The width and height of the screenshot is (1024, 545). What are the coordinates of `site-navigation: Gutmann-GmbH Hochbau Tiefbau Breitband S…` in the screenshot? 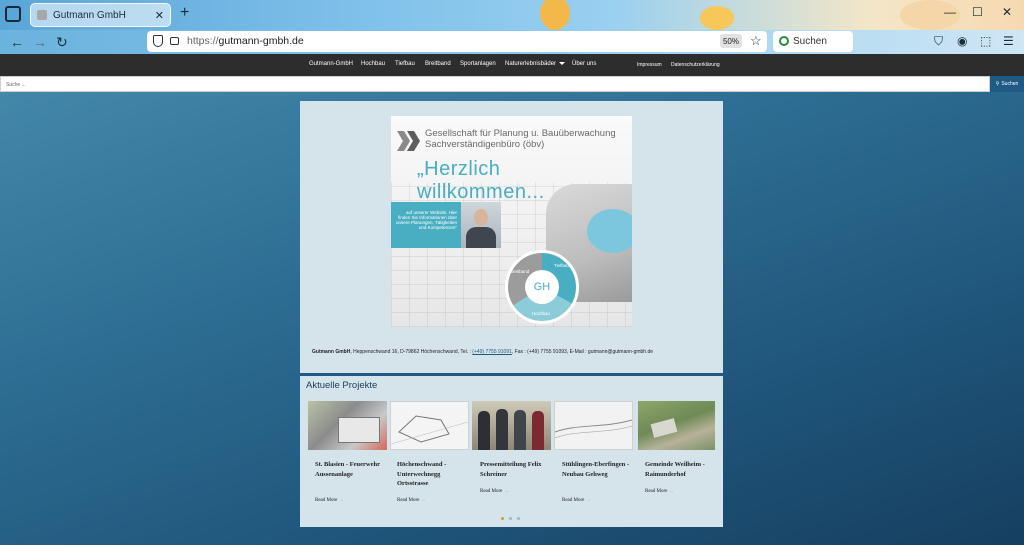 It's located at (512, 65).